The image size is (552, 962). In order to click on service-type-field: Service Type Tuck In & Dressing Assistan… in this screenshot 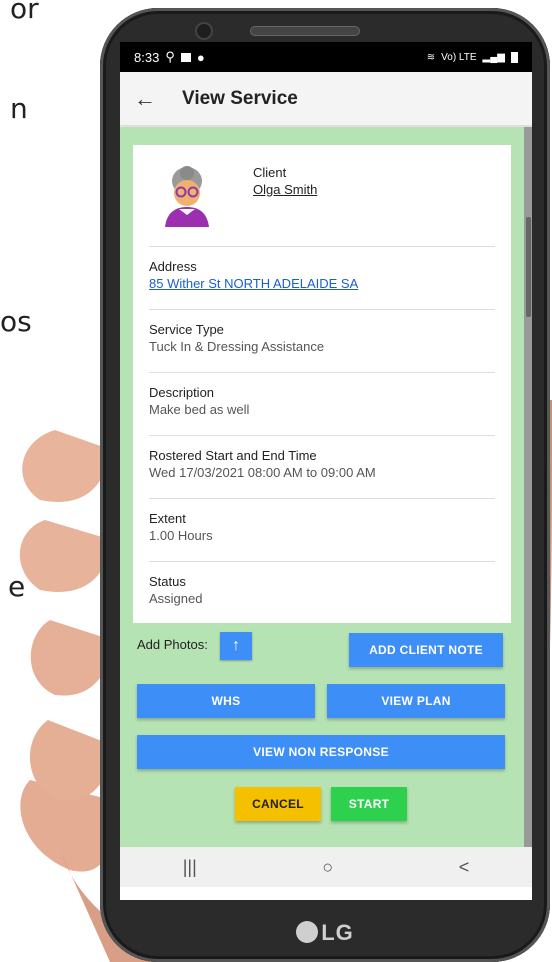, I will do `click(322, 341)`.